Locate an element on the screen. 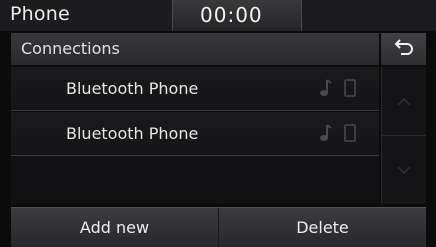  back-arrow-icon is located at coordinates (404, 49).